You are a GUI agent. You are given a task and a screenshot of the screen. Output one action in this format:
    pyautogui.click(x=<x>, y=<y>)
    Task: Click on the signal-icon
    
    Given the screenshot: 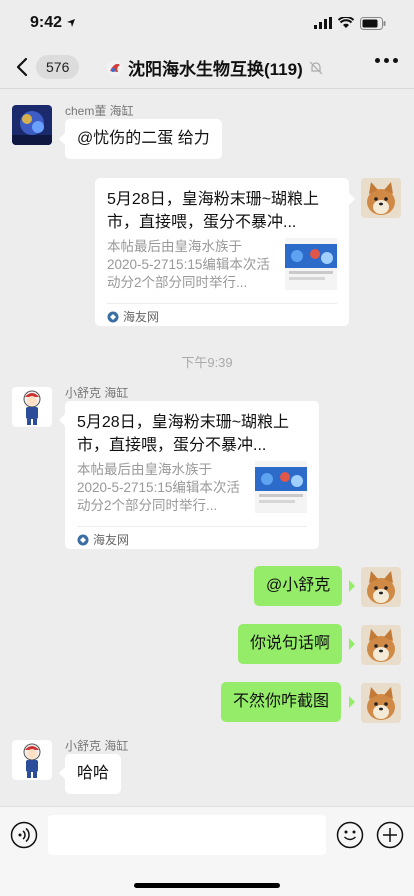 What is the action you would take?
    pyautogui.click(x=323, y=23)
    